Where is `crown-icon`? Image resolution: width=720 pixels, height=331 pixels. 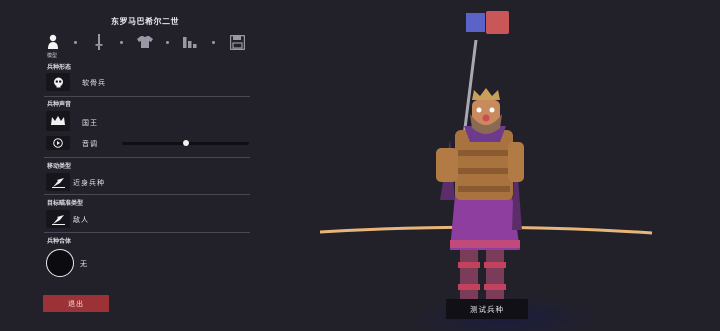 crown-icon is located at coordinates (58, 120).